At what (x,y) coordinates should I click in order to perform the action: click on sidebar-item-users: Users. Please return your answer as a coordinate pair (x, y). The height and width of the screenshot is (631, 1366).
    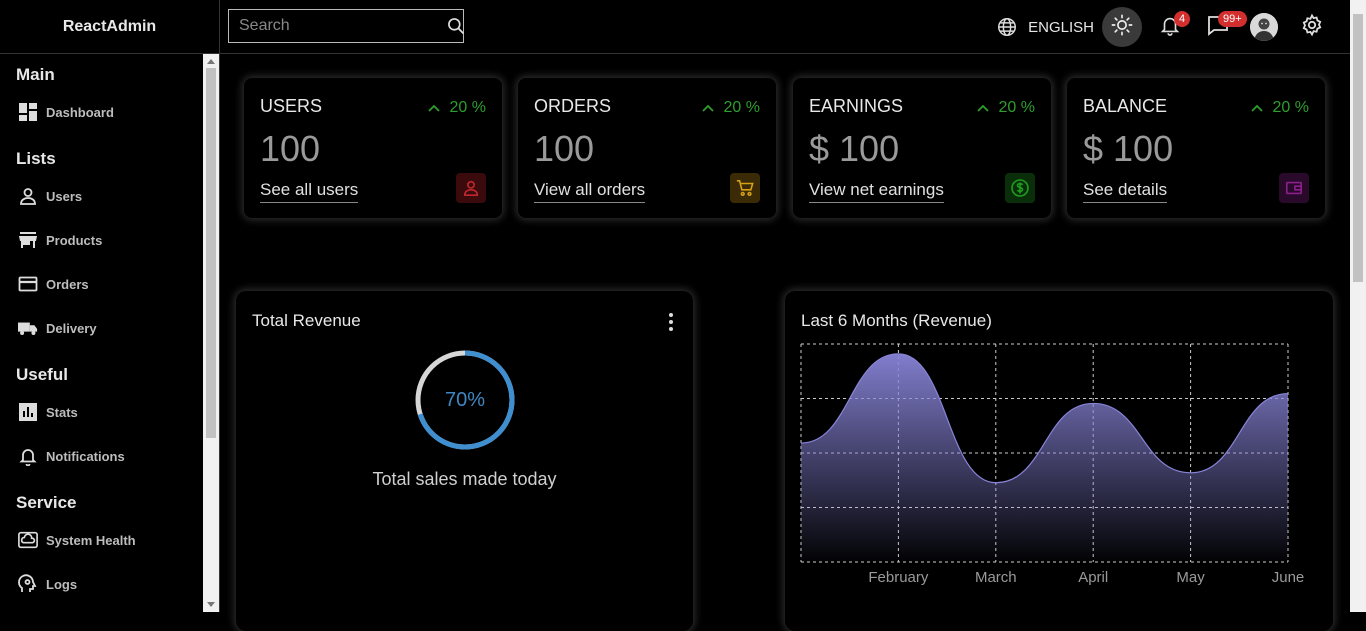
    Looking at the image, I should click on (101, 196).